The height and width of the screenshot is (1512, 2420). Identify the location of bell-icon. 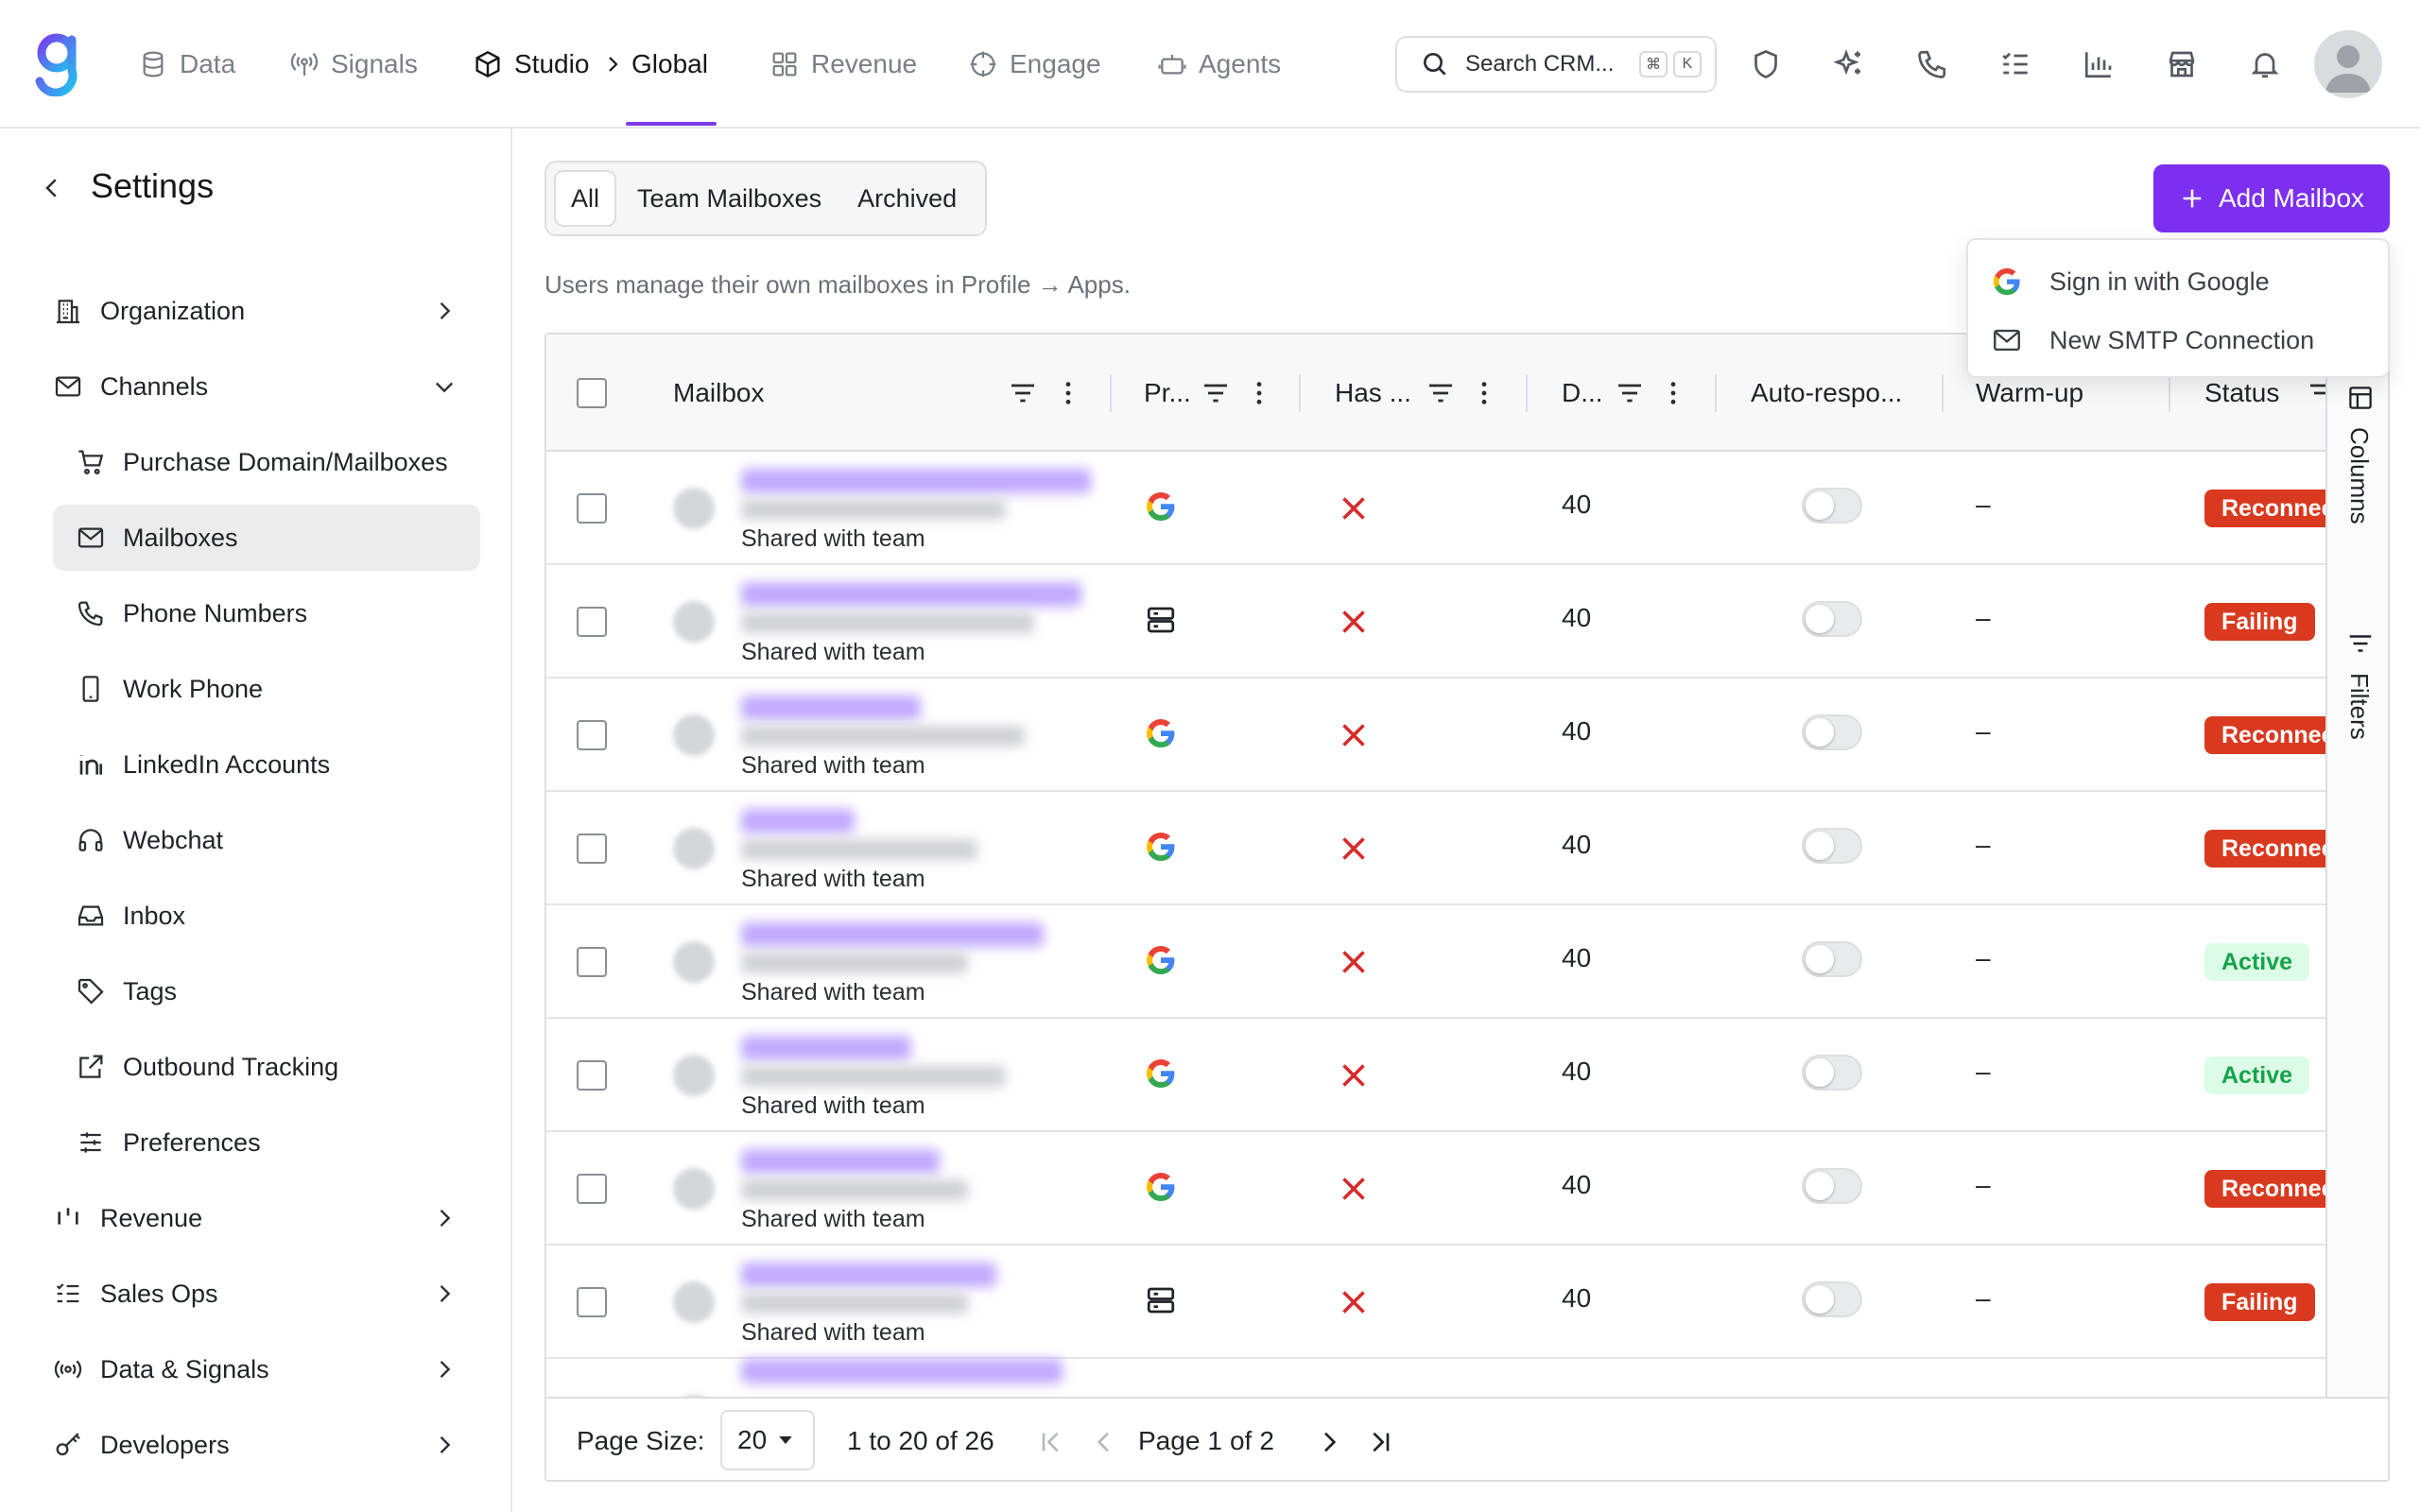
(2265, 64).